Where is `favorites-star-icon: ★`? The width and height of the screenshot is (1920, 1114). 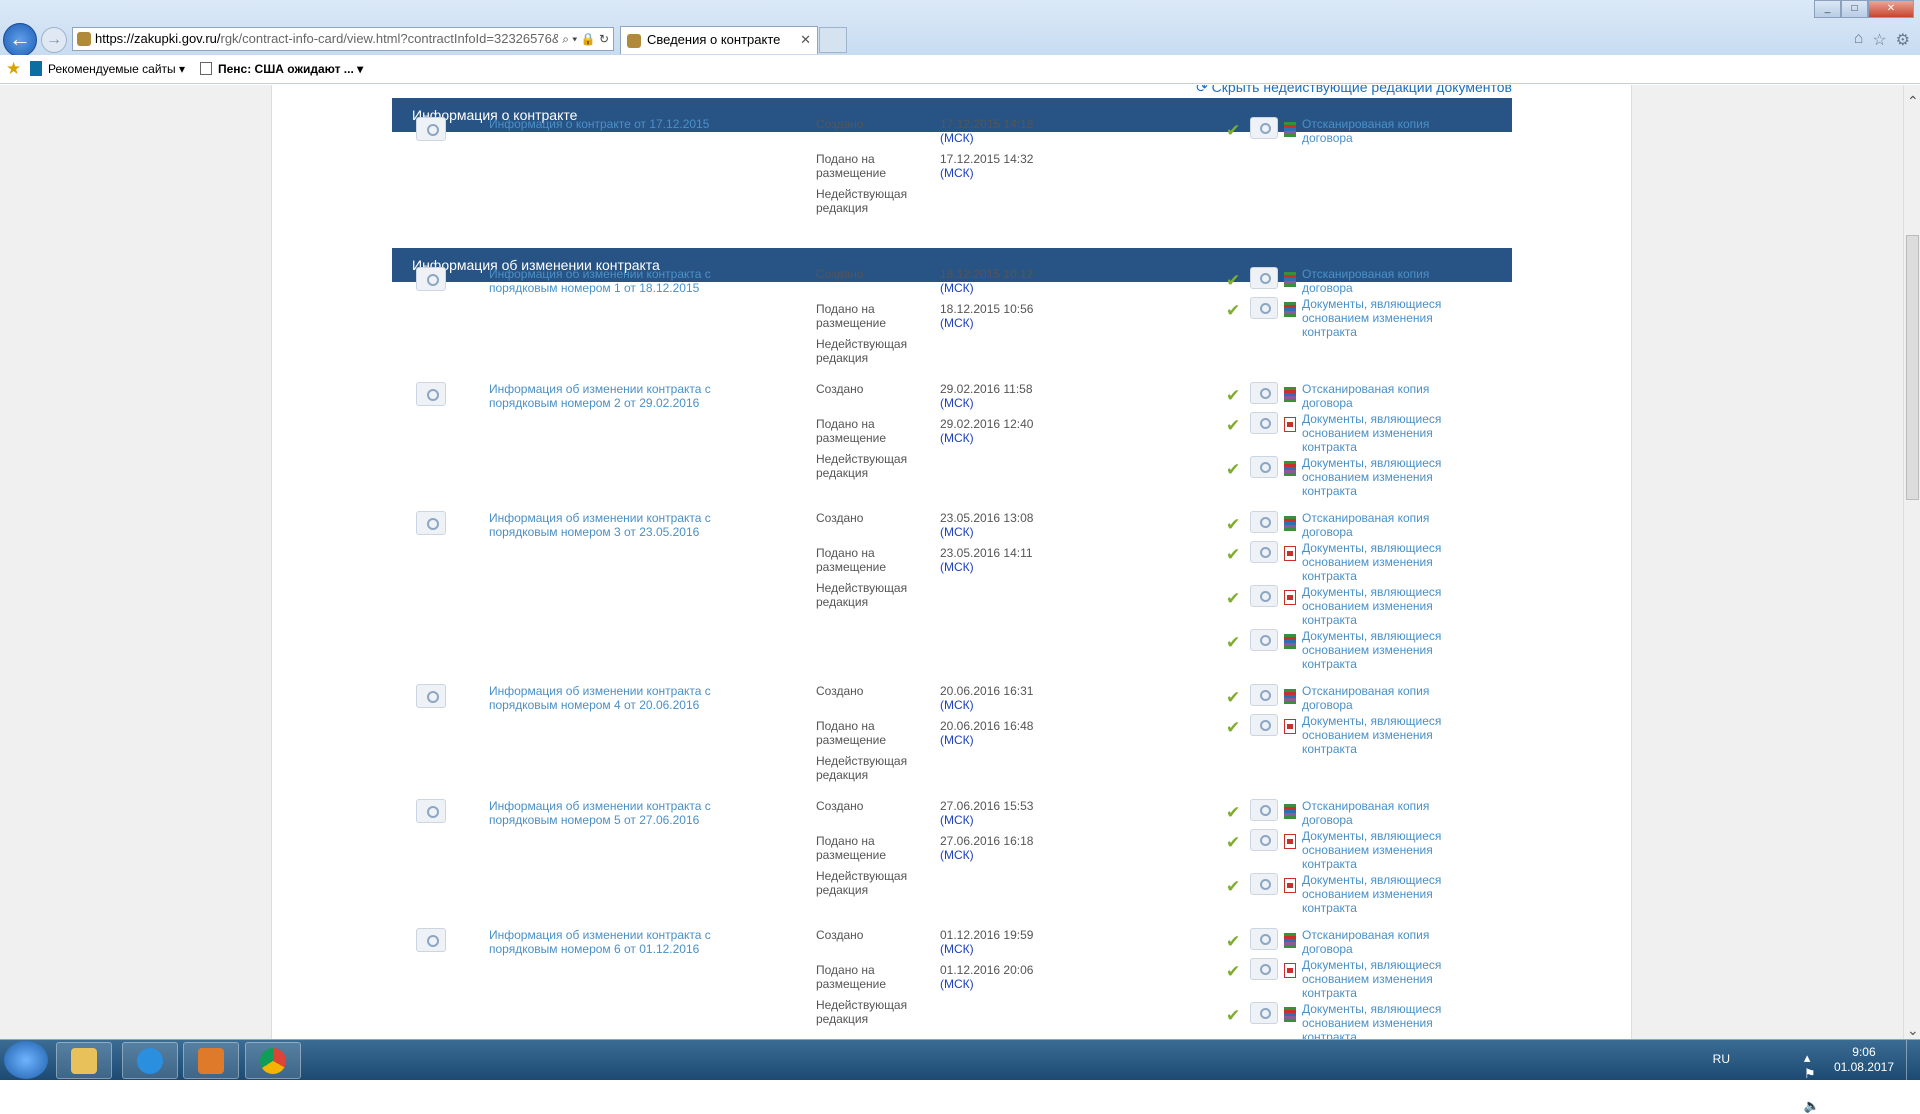
favorites-star-icon: ★ is located at coordinates (13, 69).